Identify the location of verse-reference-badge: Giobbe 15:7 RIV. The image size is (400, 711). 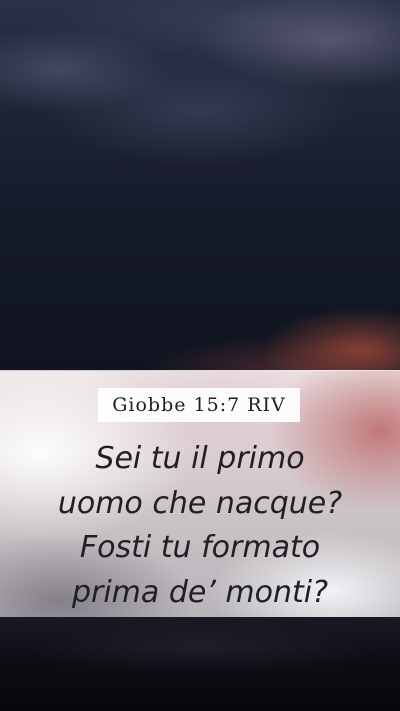
(199, 405).